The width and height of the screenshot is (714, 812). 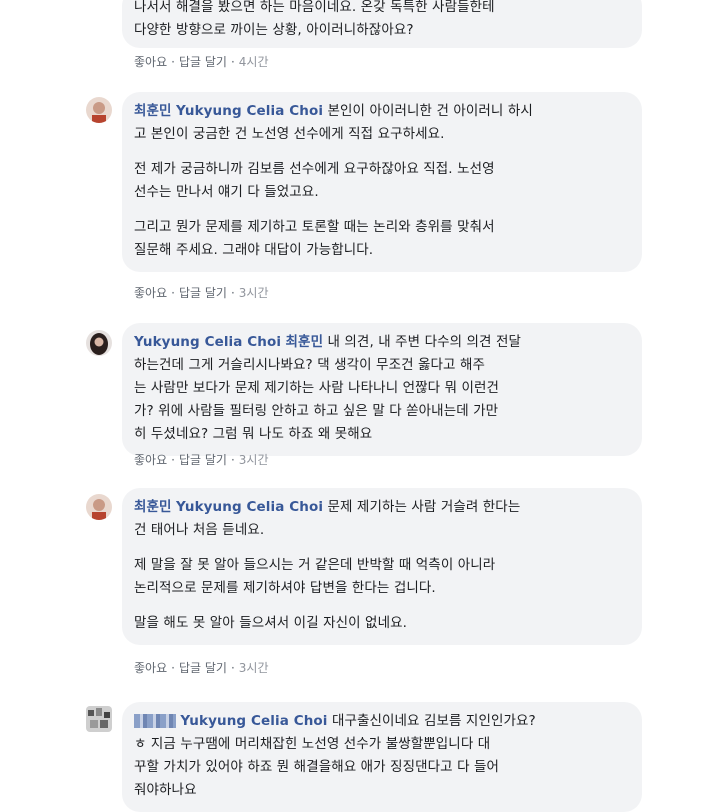 What do you see at coordinates (314, 227) in the screenshot?
I see `comment-text-line: 그리고 뭔가 문제를 제기하고 토론할 때는 논리와 층위를 맞춰서` at bounding box center [314, 227].